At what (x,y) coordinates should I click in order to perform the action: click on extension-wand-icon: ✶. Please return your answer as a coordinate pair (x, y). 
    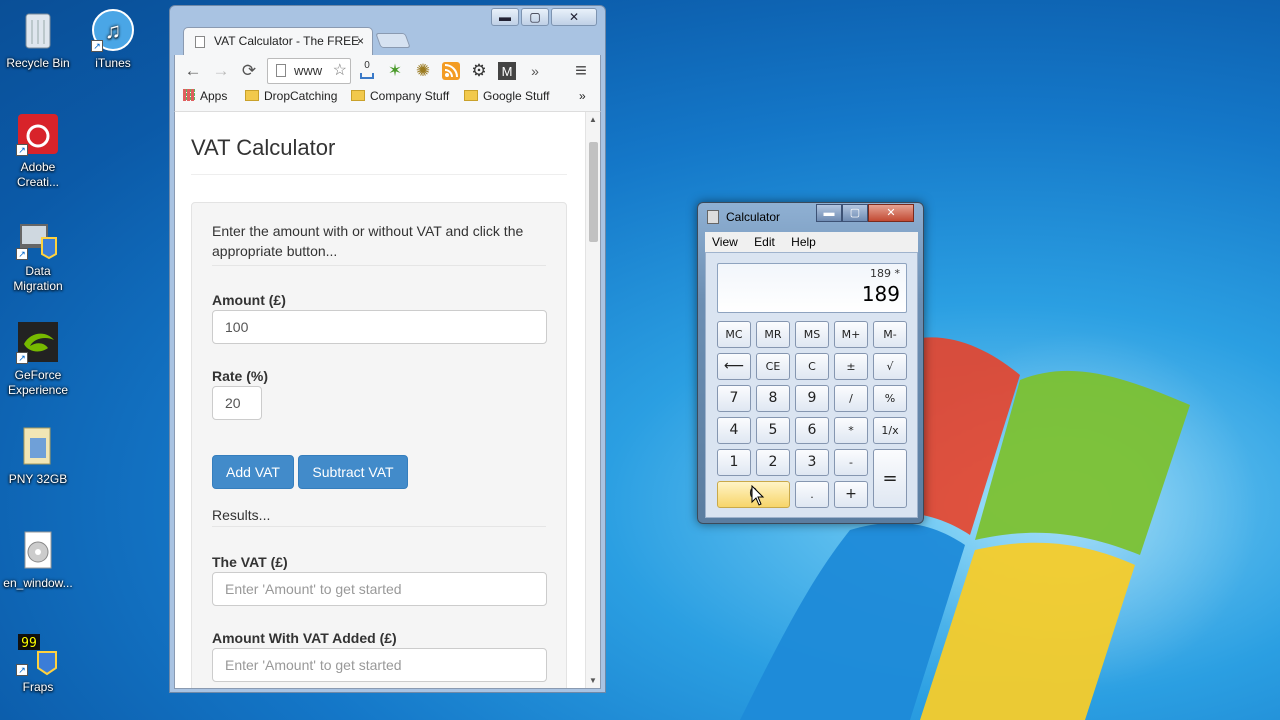
    Looking at the image, I should click on (395, 71).